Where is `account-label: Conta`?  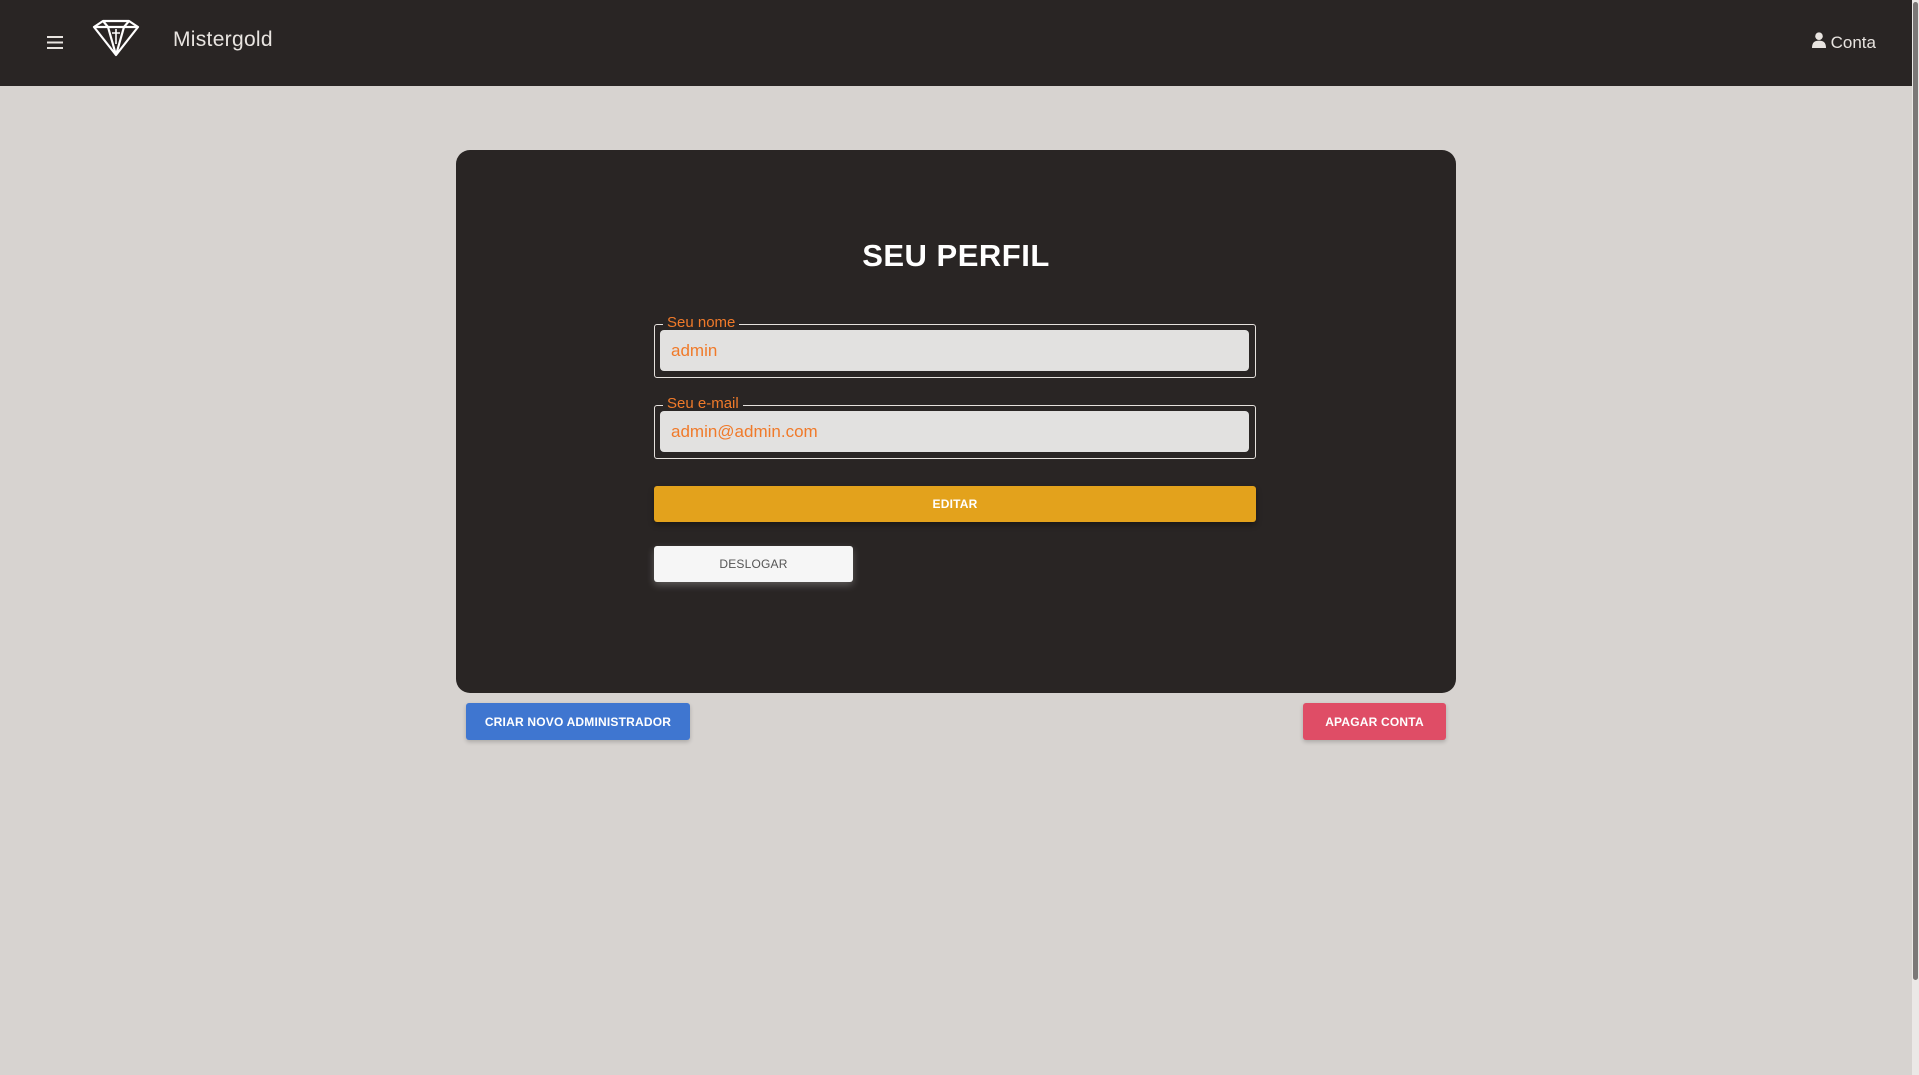
account-label: Conta is located at coordinates (1853, 42).